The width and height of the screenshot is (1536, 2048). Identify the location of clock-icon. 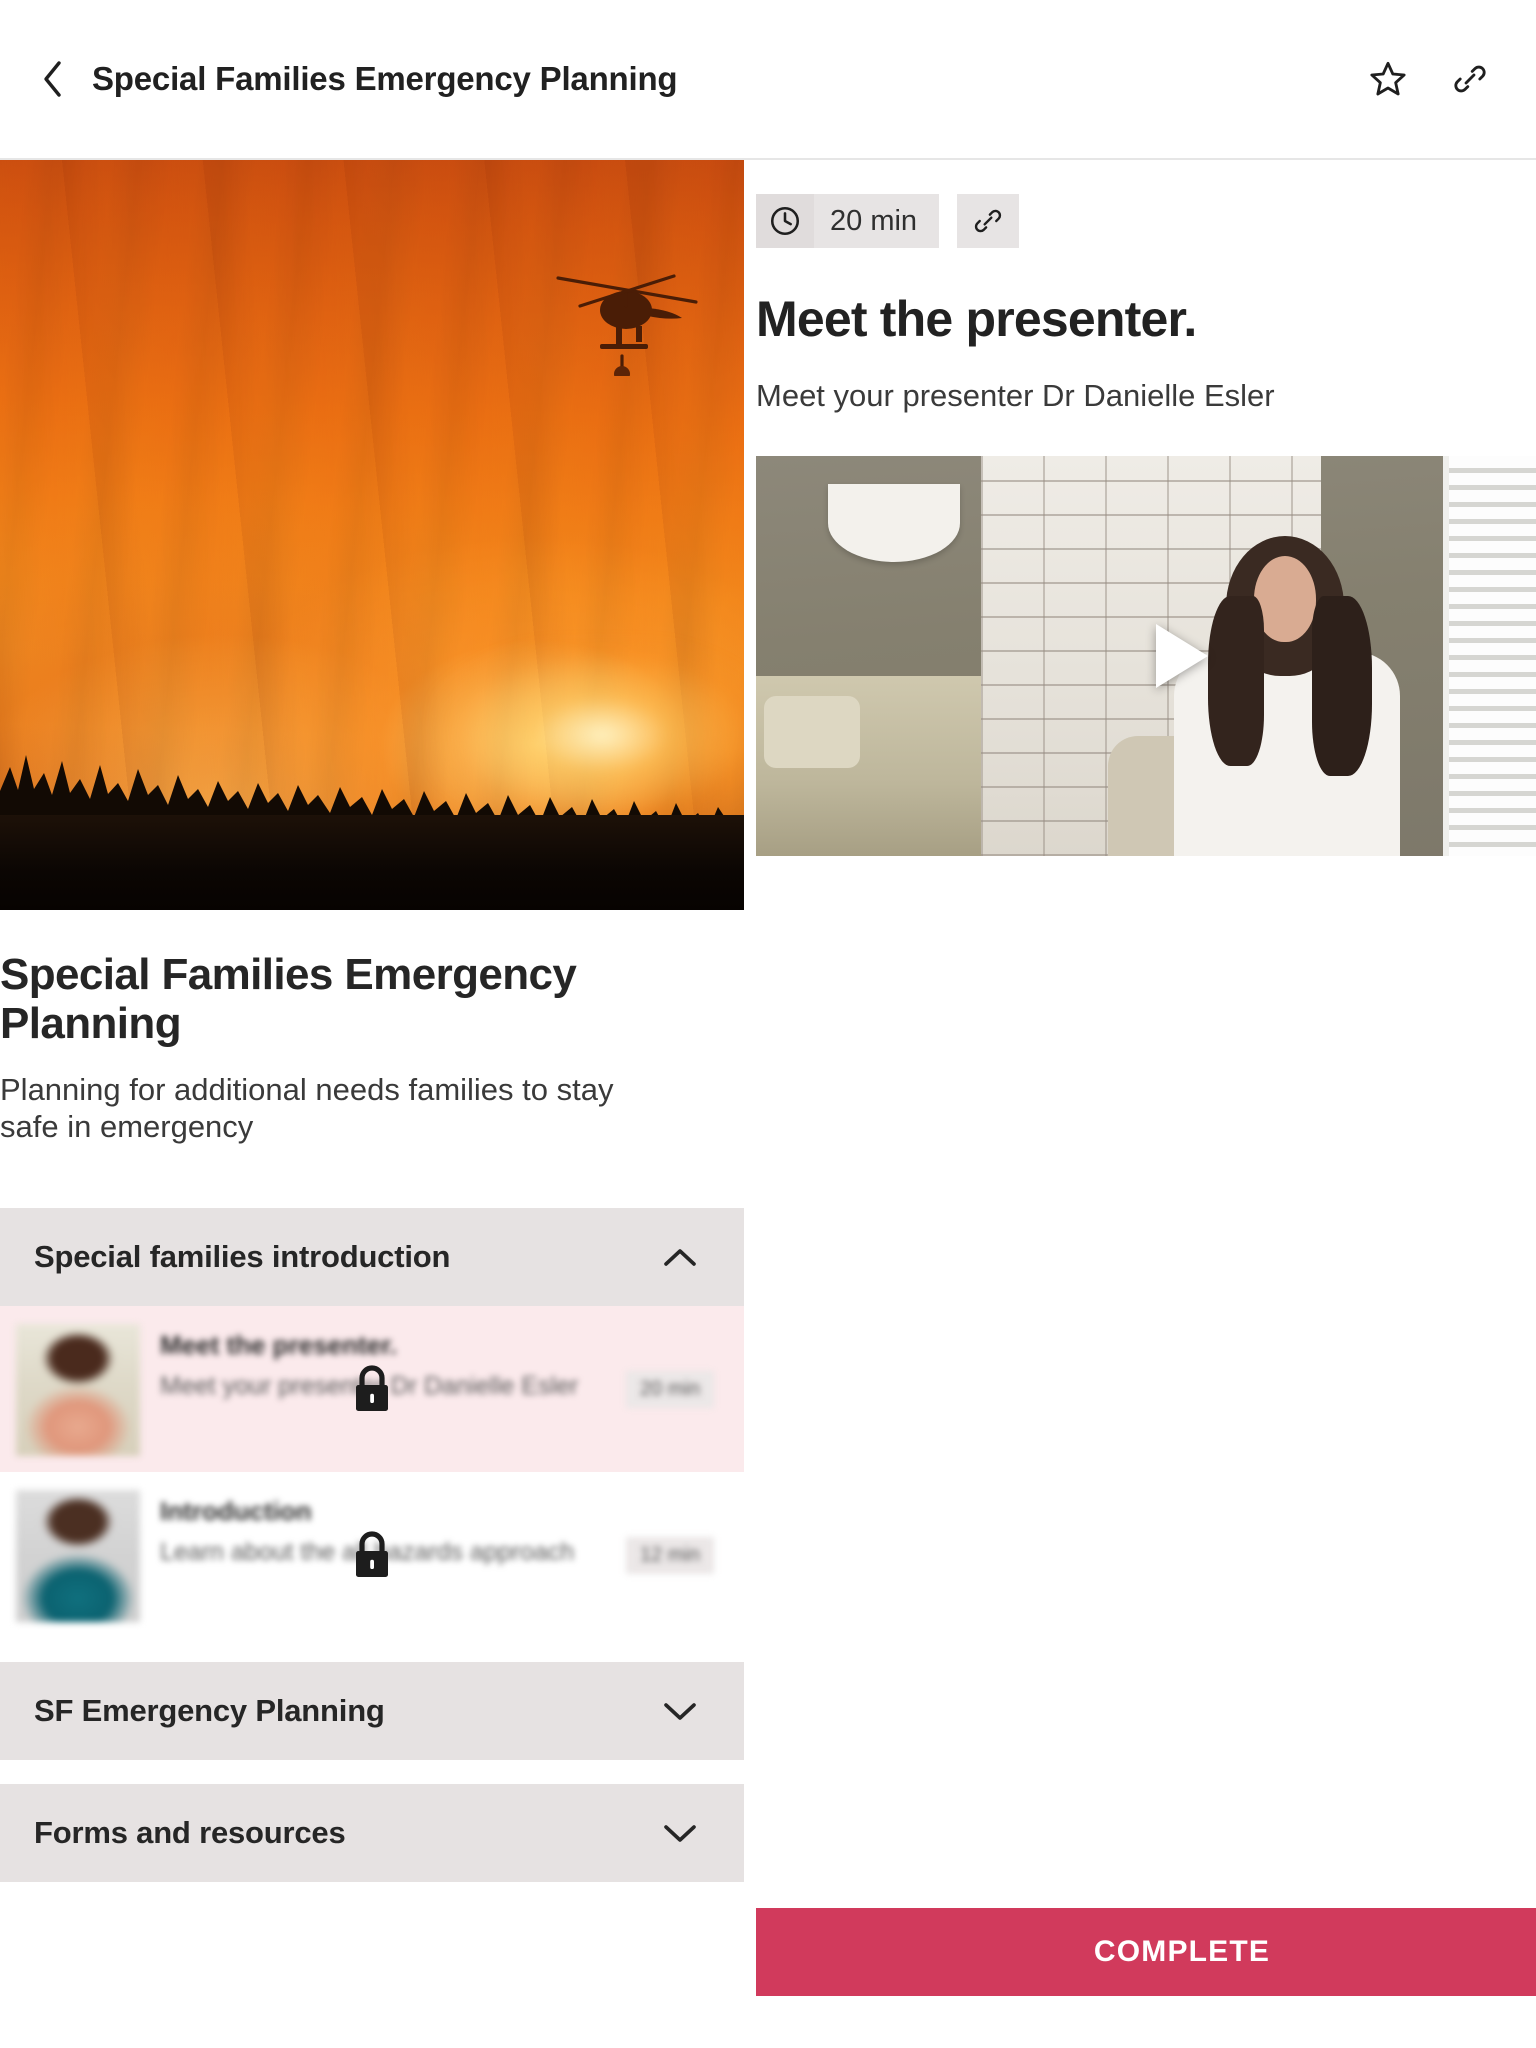
(785, 221).